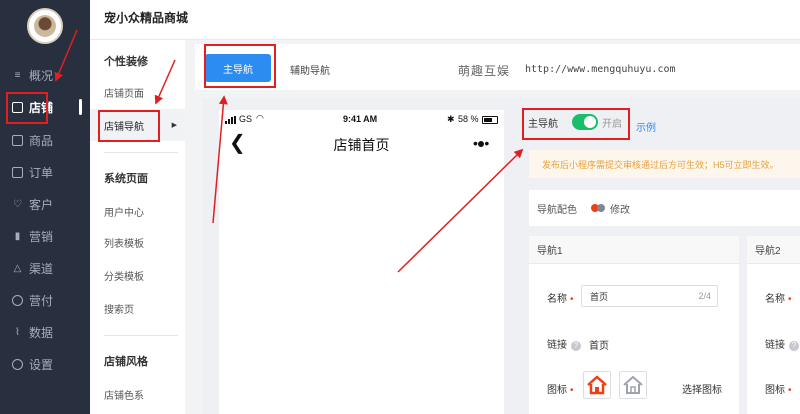  Describe the element at coordinates (576, 124) in the screenshot. I see `highlight-main-nav-toggle` at that location.